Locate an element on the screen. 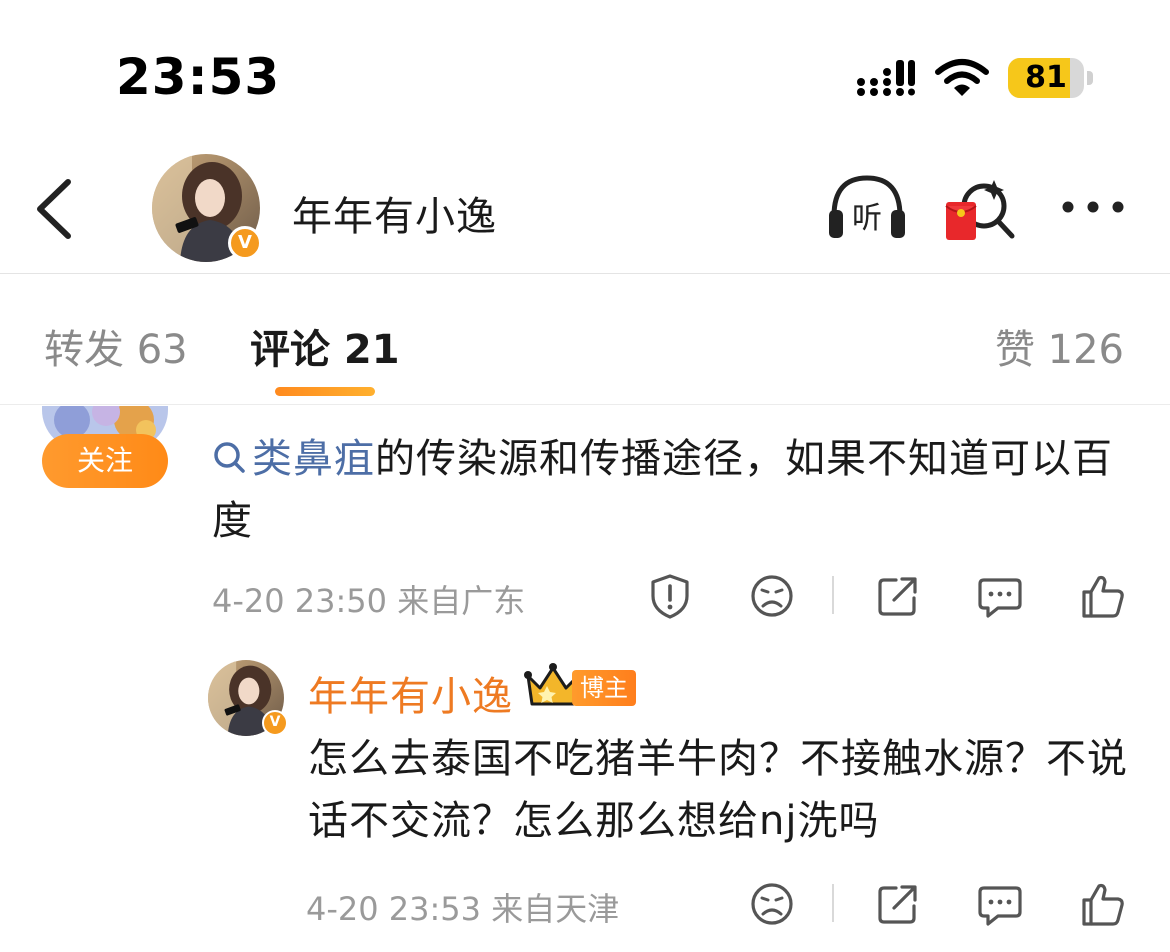 The image size is (1170, 952). header-user-name: 年年有小逸 is located at coordinates (394, 213).